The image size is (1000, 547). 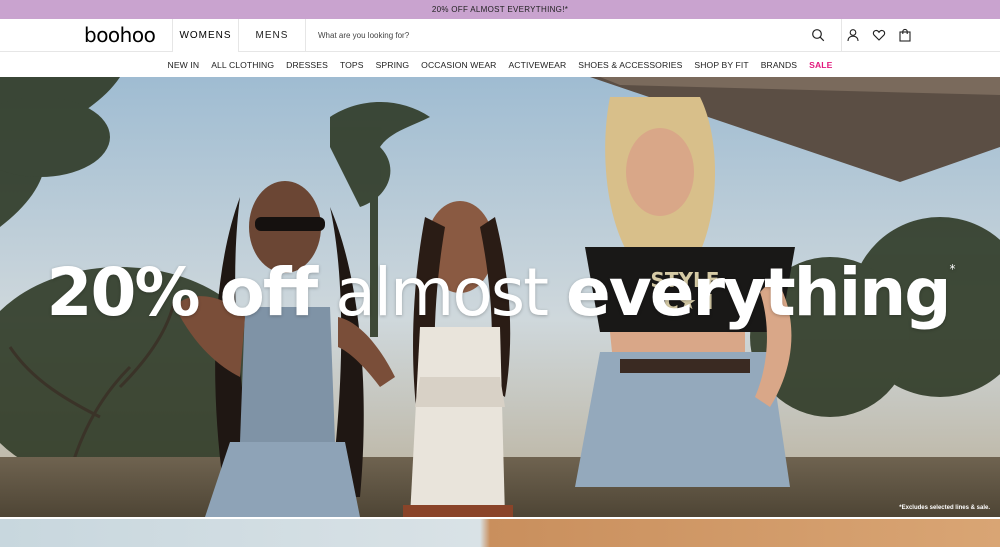 I want to click on tab-womens: WOMENS, so click(x=205, y=35).